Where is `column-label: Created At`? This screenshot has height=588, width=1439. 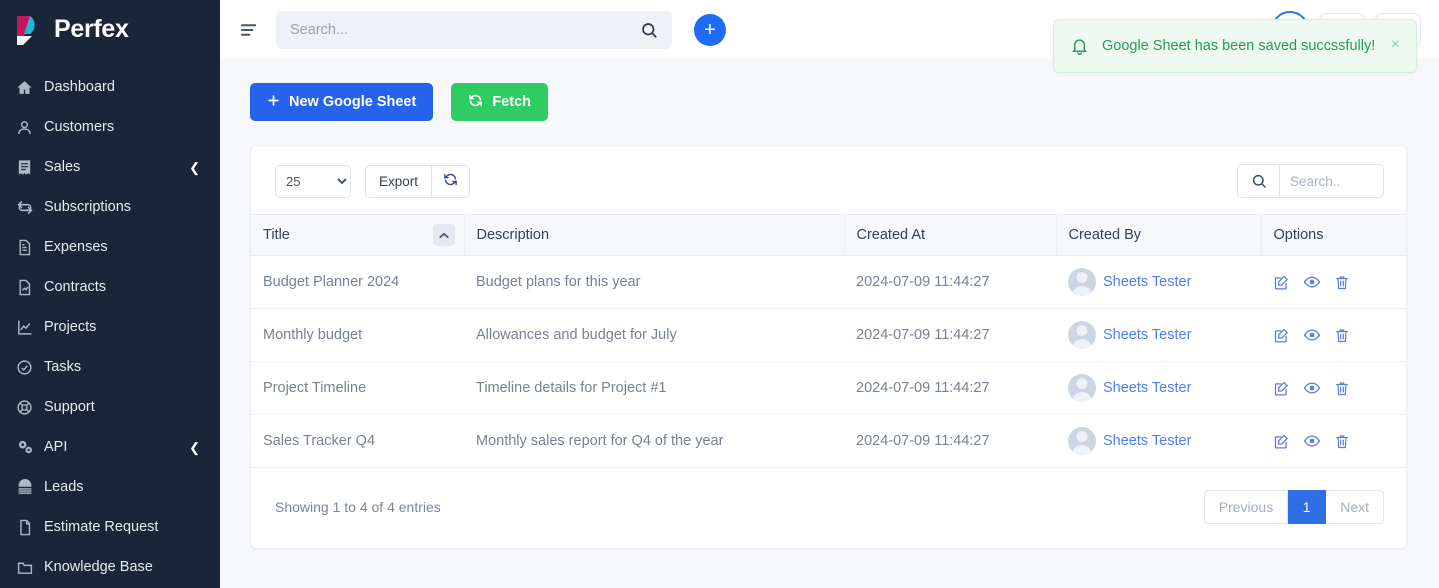
column-label: Created At is located at coordinates (891, 235).